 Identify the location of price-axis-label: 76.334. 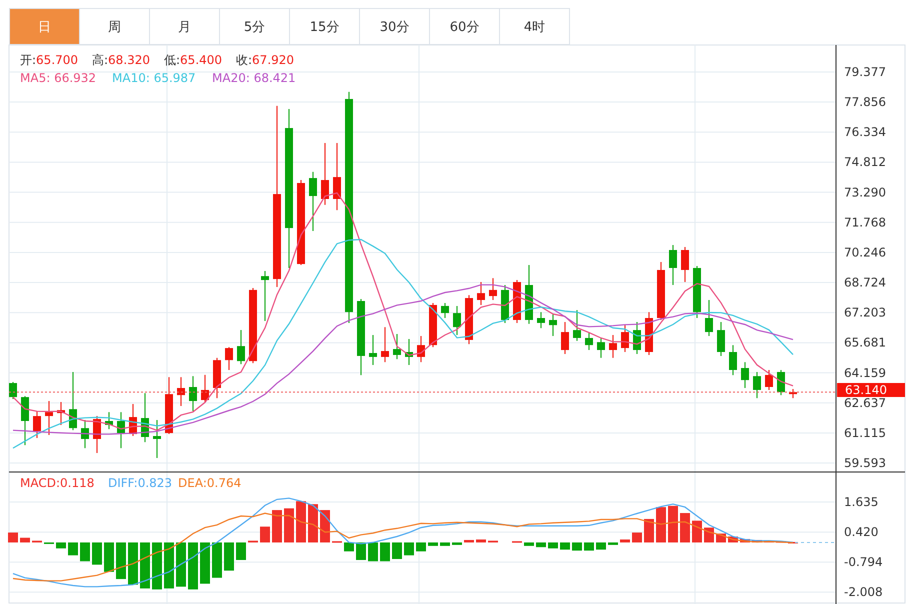
(865, 132).